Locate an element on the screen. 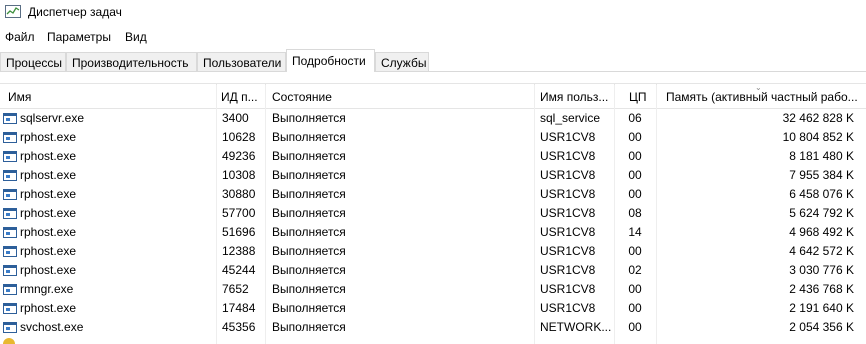 The width and height of the screenshot is (866, 344). cell-memory: 5 624 792 K is located at coordinates (821, 213).